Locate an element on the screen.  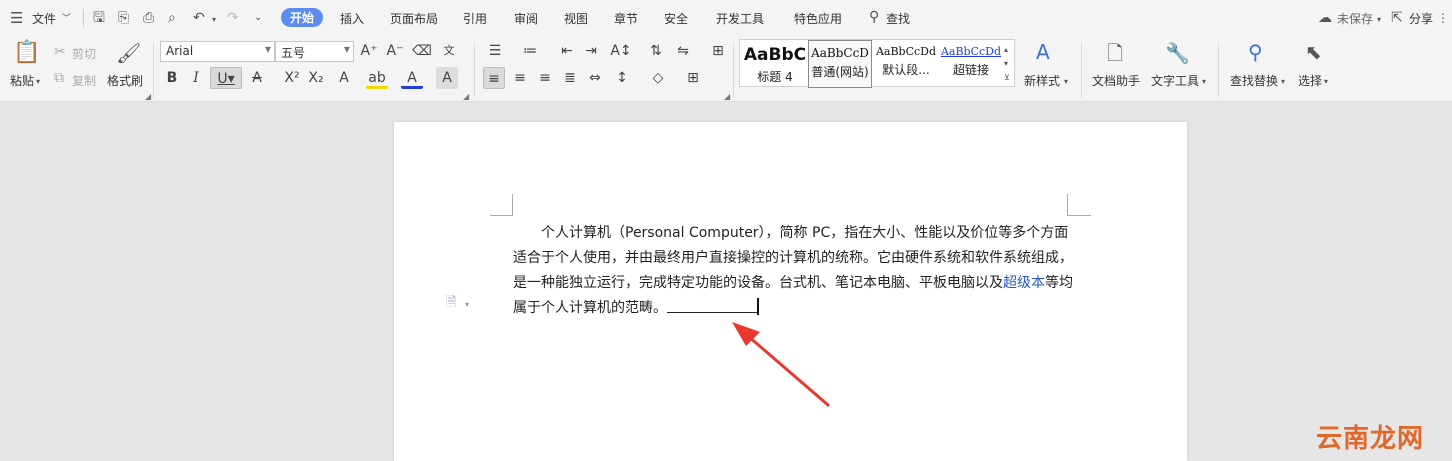
grow-font-icon: A⁺ is located at coordinates (369, 51).